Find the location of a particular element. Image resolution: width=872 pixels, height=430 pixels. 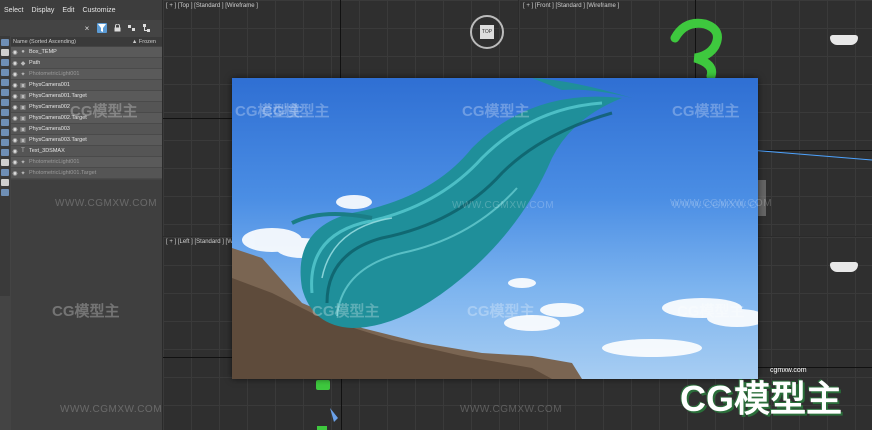

viewcube: TOP is located at coordinates (487, 32).